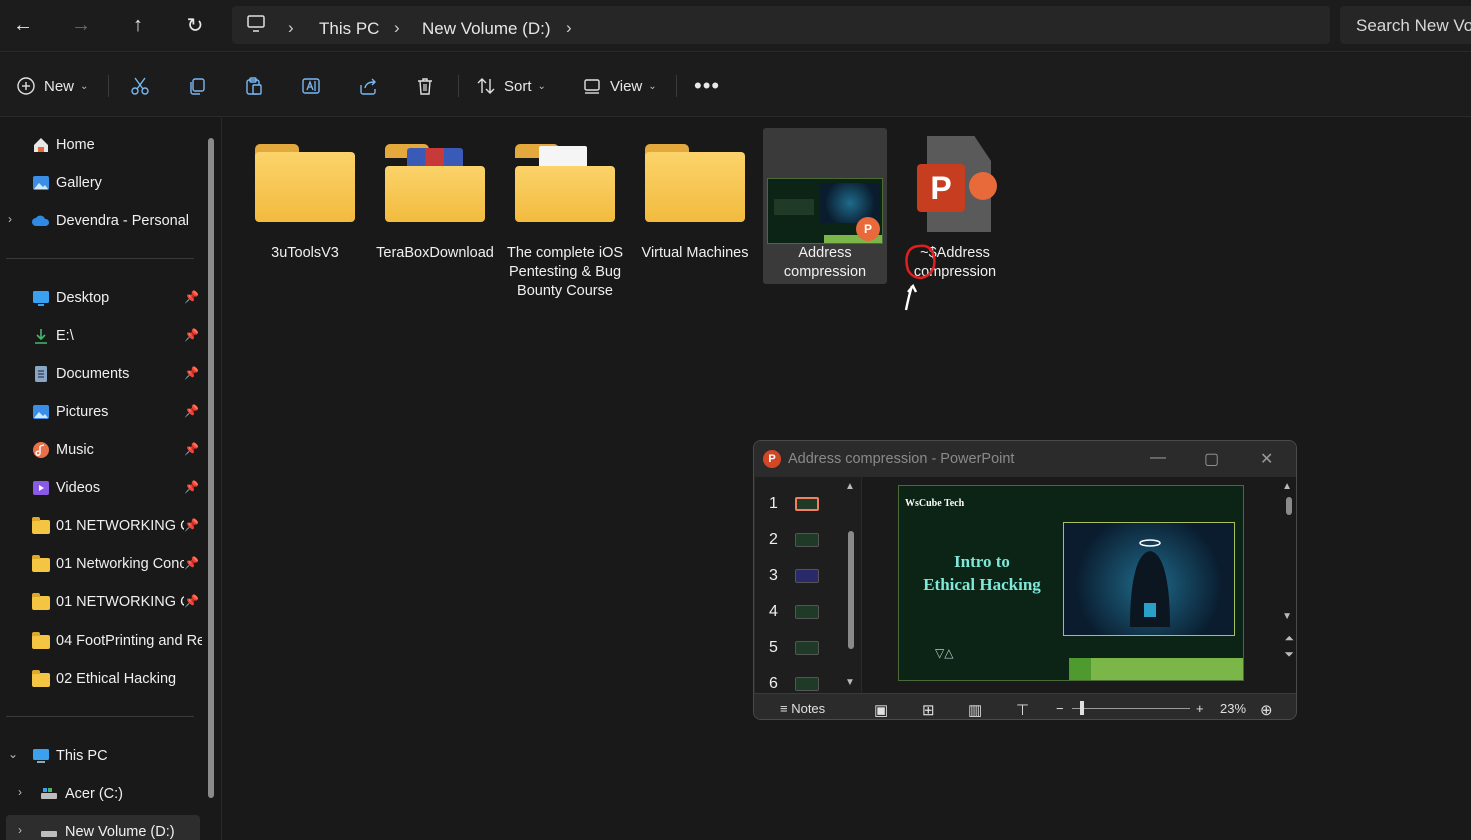 Image resolution: width=1471 pixels, height=840 pixels. What do you see at coordinates (1082, 708) in the screenshot?
I see `zoom-slider-thumb` at bounding box center [1082, 708].